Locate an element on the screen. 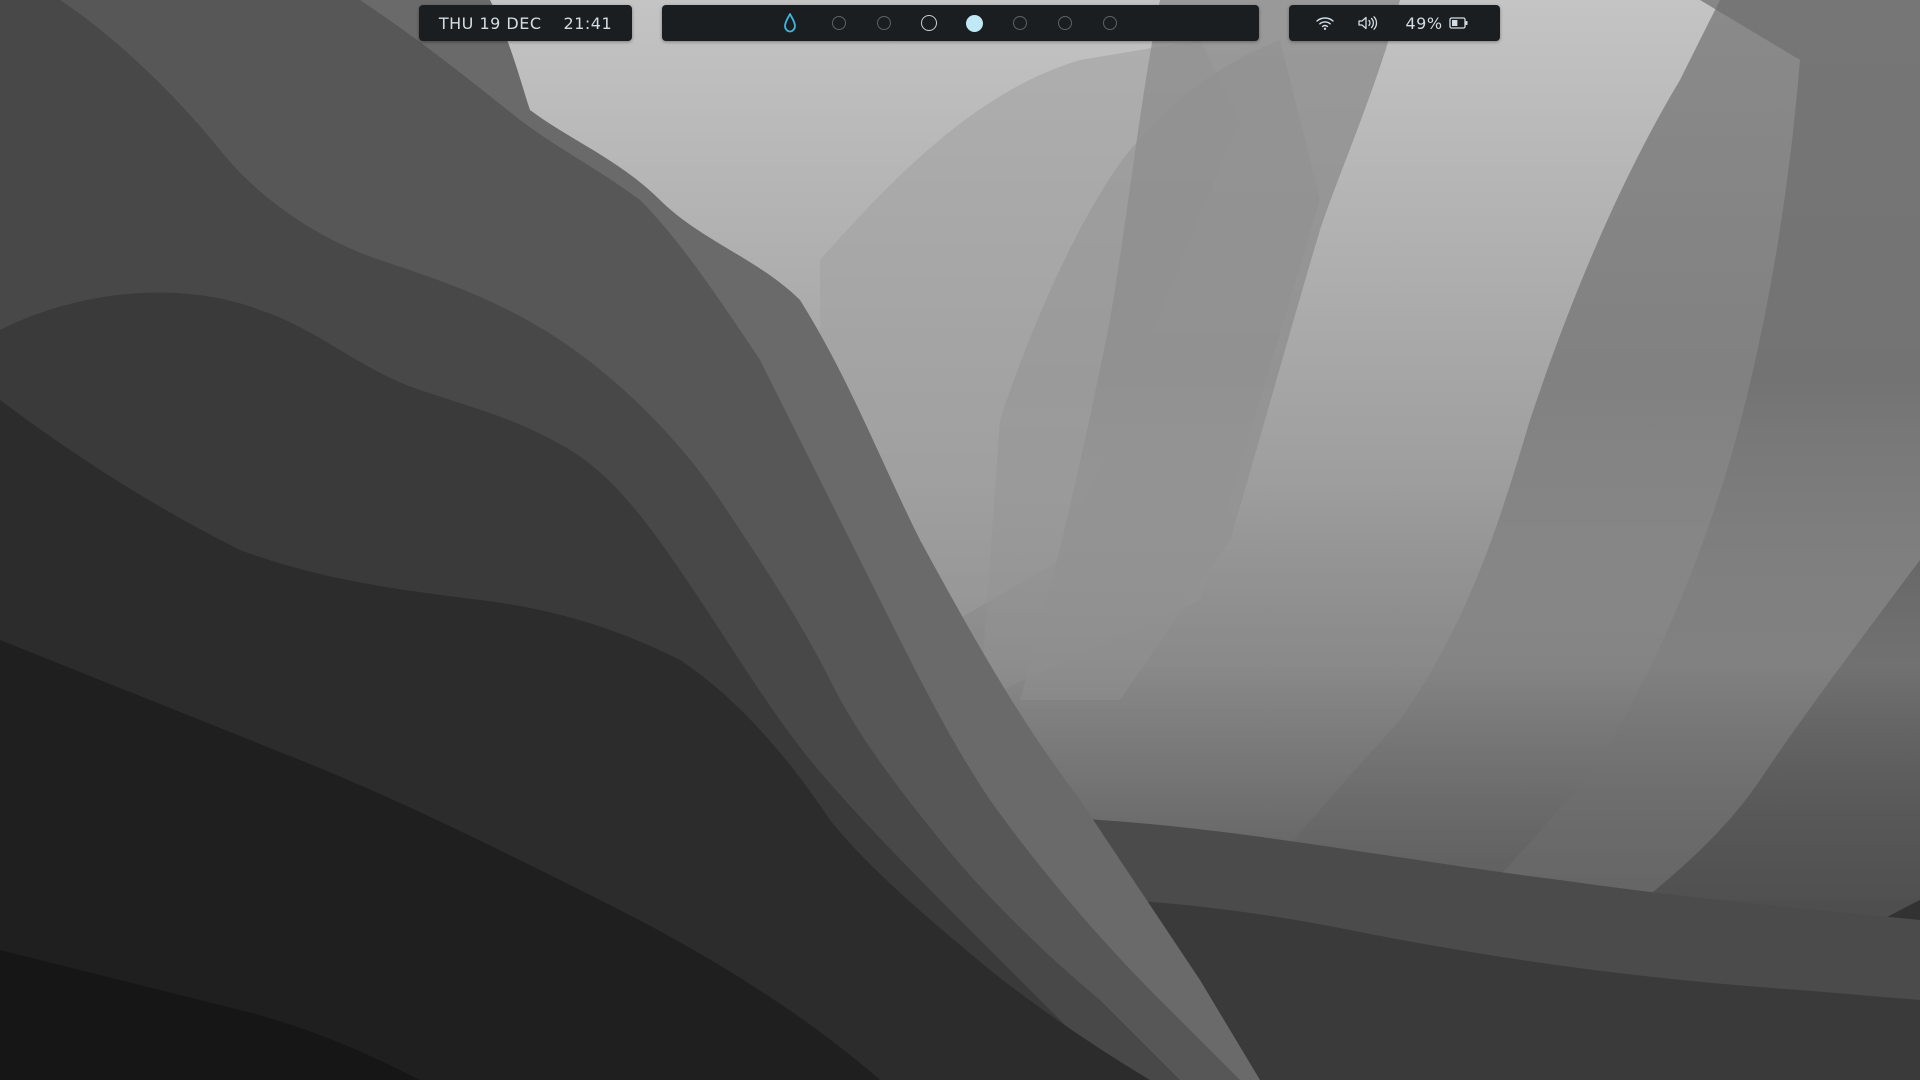 This screenshot has width=1920, height=1080. date-label: THU 19 DEC is located at coordinates (490, 23).